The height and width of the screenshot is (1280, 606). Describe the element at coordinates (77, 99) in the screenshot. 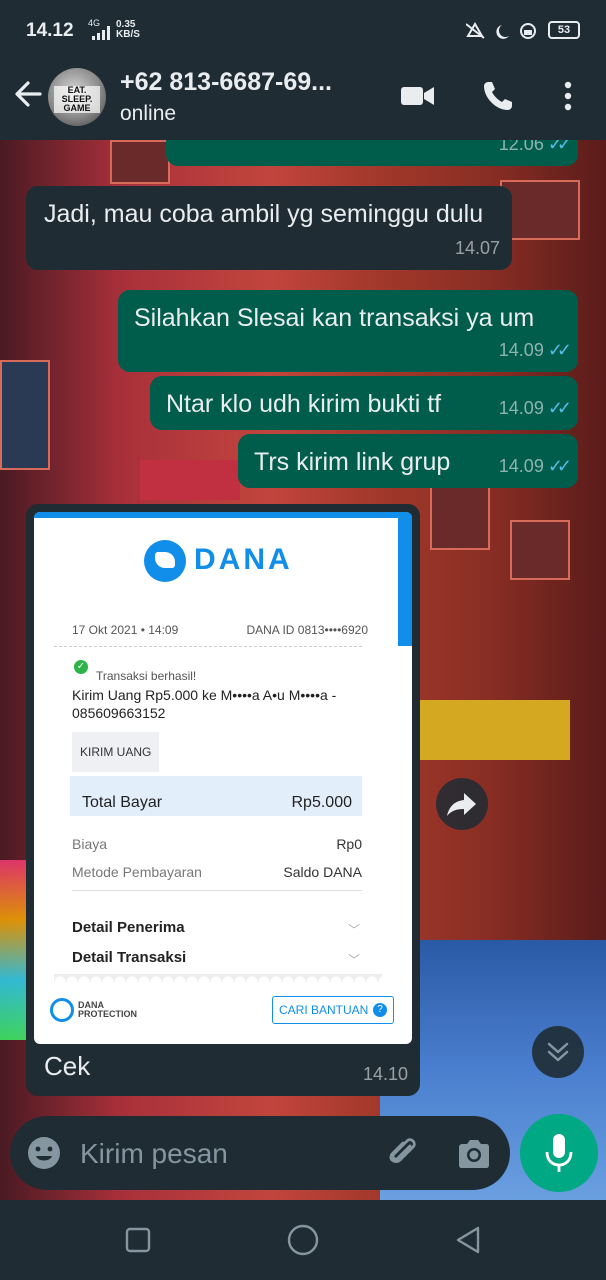

I see `avatar-label: EAT. SLEEP. GAME` at that location.